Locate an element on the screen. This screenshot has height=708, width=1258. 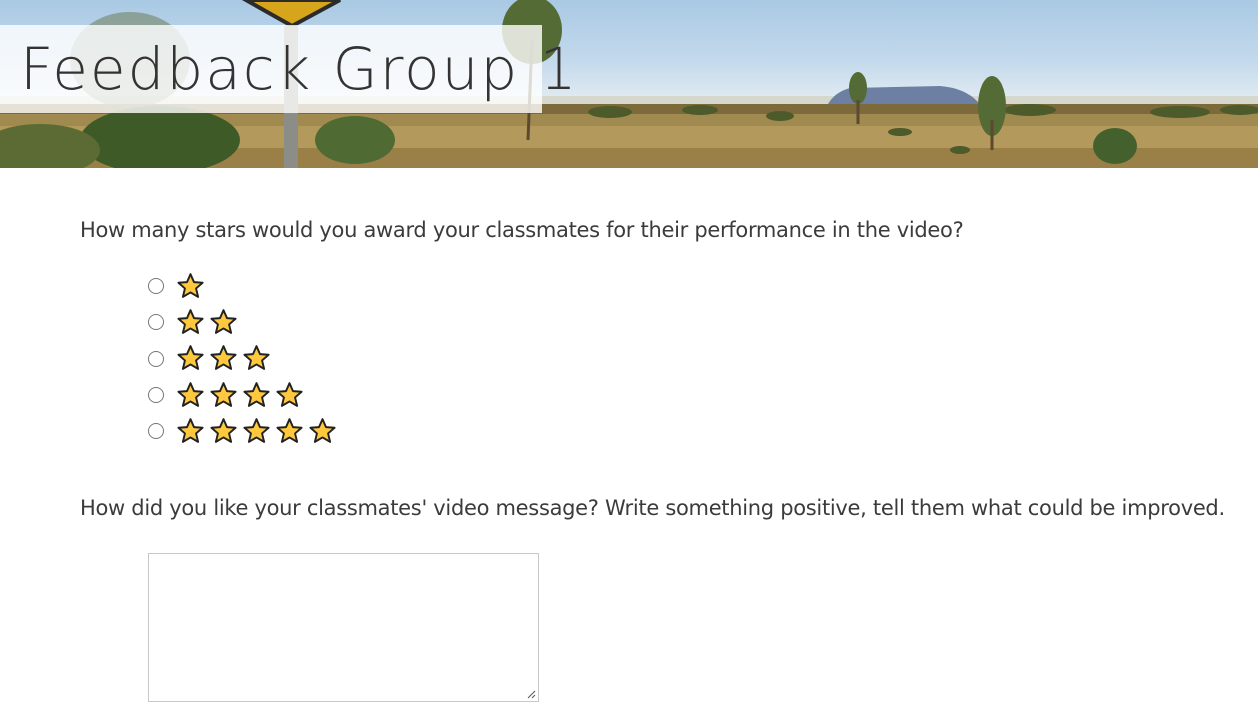
rating-option-4-stars is located at coordinates (241, 395).